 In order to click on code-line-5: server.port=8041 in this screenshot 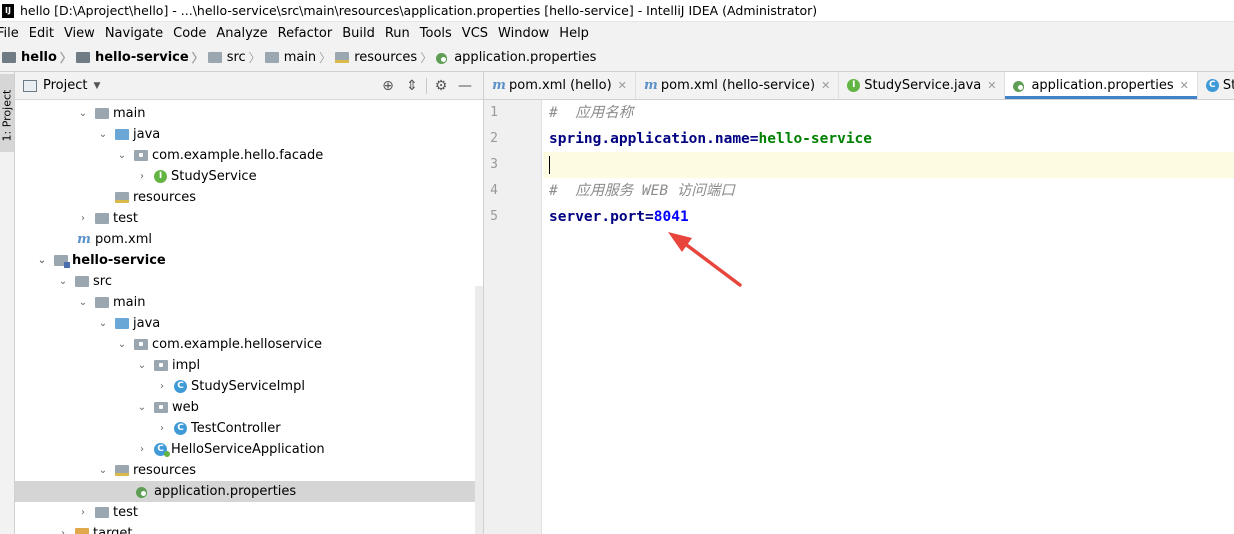, I will do `click(888, 217)`.